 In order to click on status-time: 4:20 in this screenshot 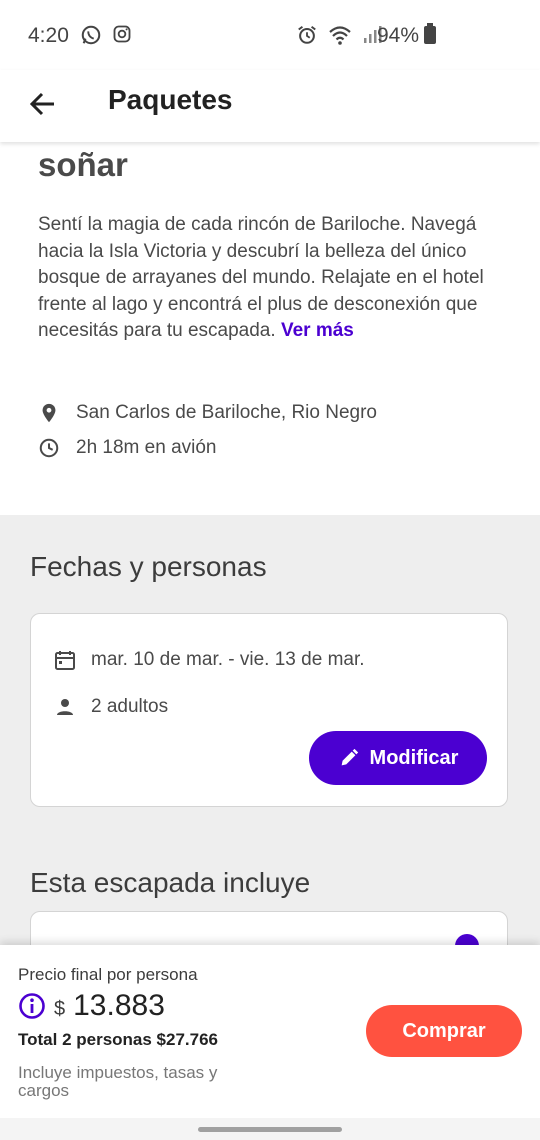, I will do `click(48, 35)`.